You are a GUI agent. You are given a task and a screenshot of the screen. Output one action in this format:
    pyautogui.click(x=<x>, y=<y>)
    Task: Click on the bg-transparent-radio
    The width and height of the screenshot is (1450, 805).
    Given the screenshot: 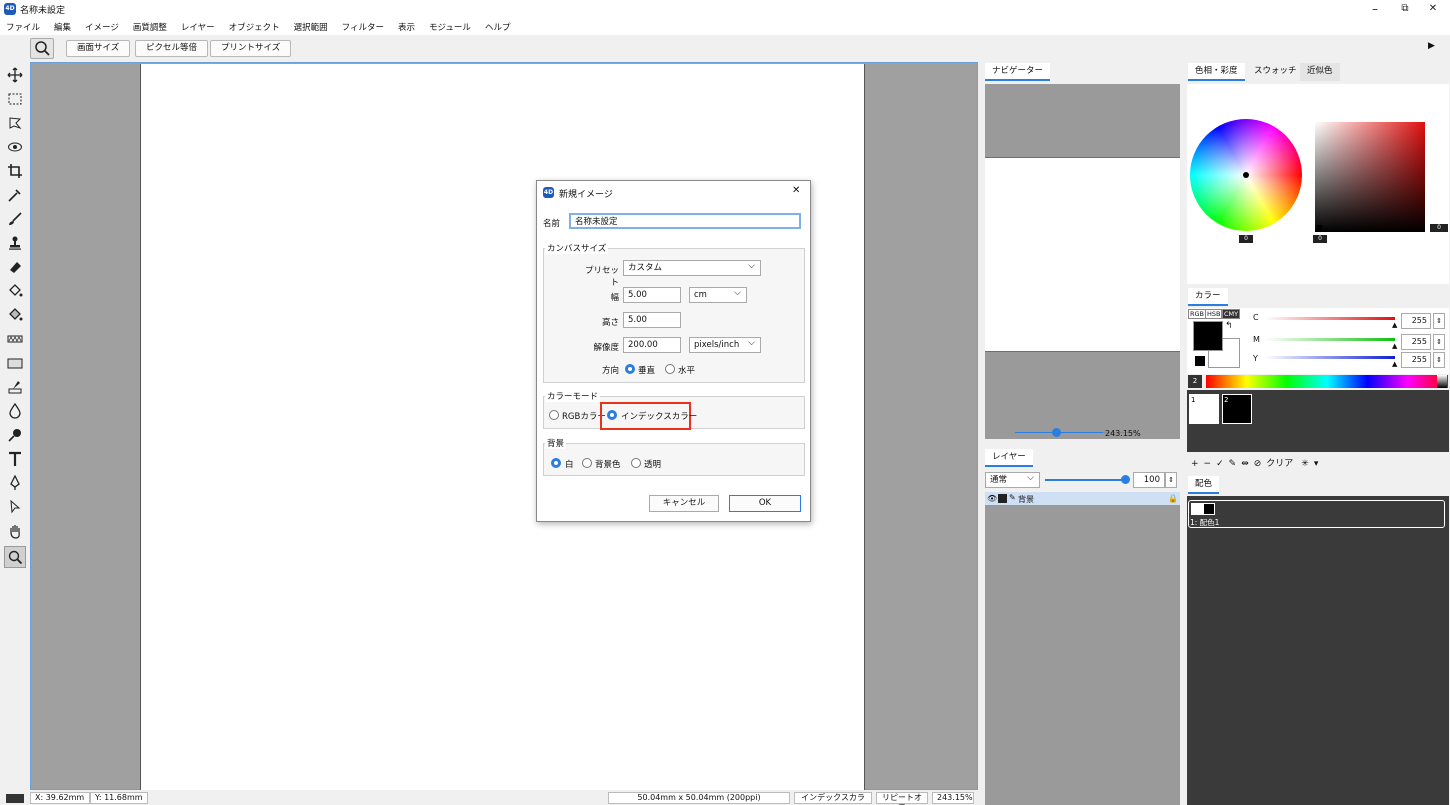 What is the action you would take?
    pyautogui.click(x=636, y=463)
    